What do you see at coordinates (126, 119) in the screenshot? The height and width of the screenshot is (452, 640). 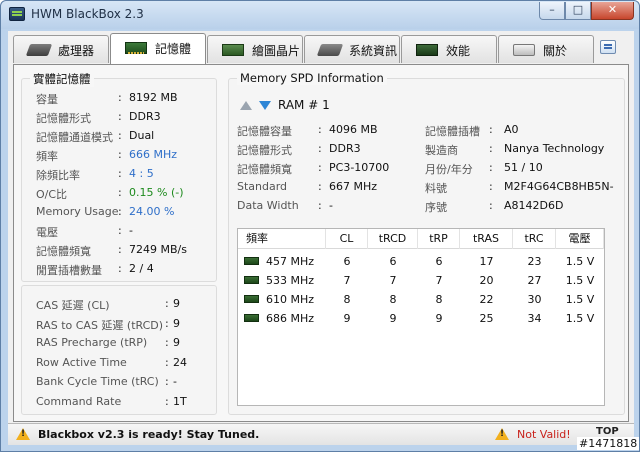 I see `physical-memory-row: 記憶體形式: DDR3` at bounding box center [126, 119].